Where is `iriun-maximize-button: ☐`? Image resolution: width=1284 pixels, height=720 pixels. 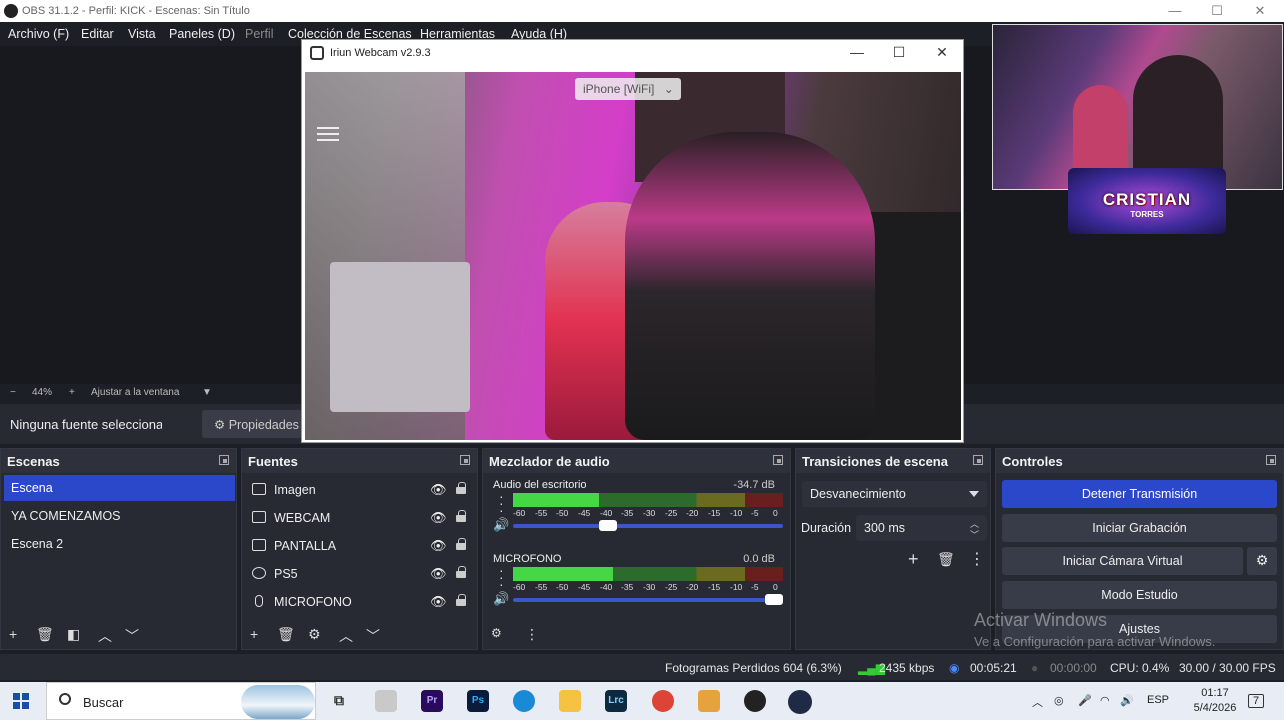
iriun-maximize-button: ☐ is located at coordinates (899, 52).